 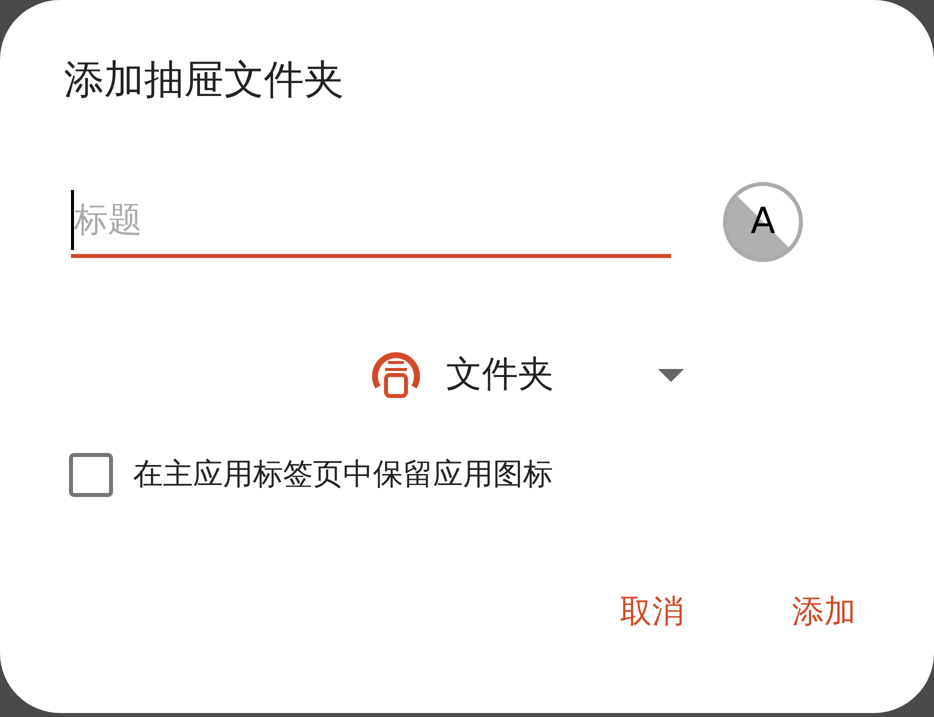 What do you see at coordinates (91, 474) in the screenshot?
I see `checkbox-square` at bounding box center [91, 474].